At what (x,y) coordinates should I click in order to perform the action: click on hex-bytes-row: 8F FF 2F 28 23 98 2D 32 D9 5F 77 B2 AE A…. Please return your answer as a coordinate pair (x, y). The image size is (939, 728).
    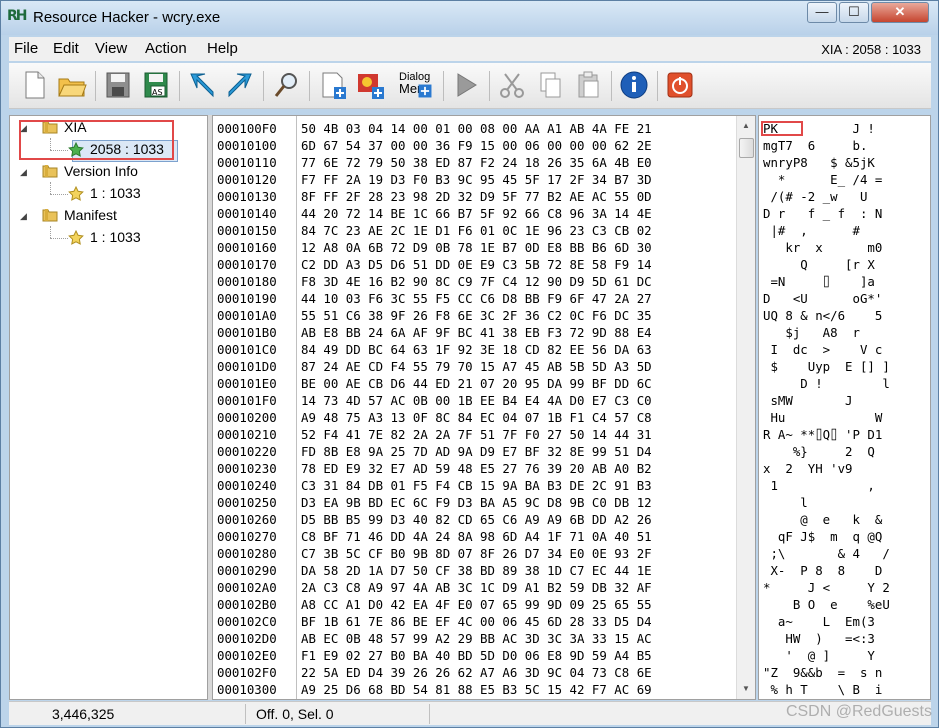
    Looking at the image, I should click on (476, 196).